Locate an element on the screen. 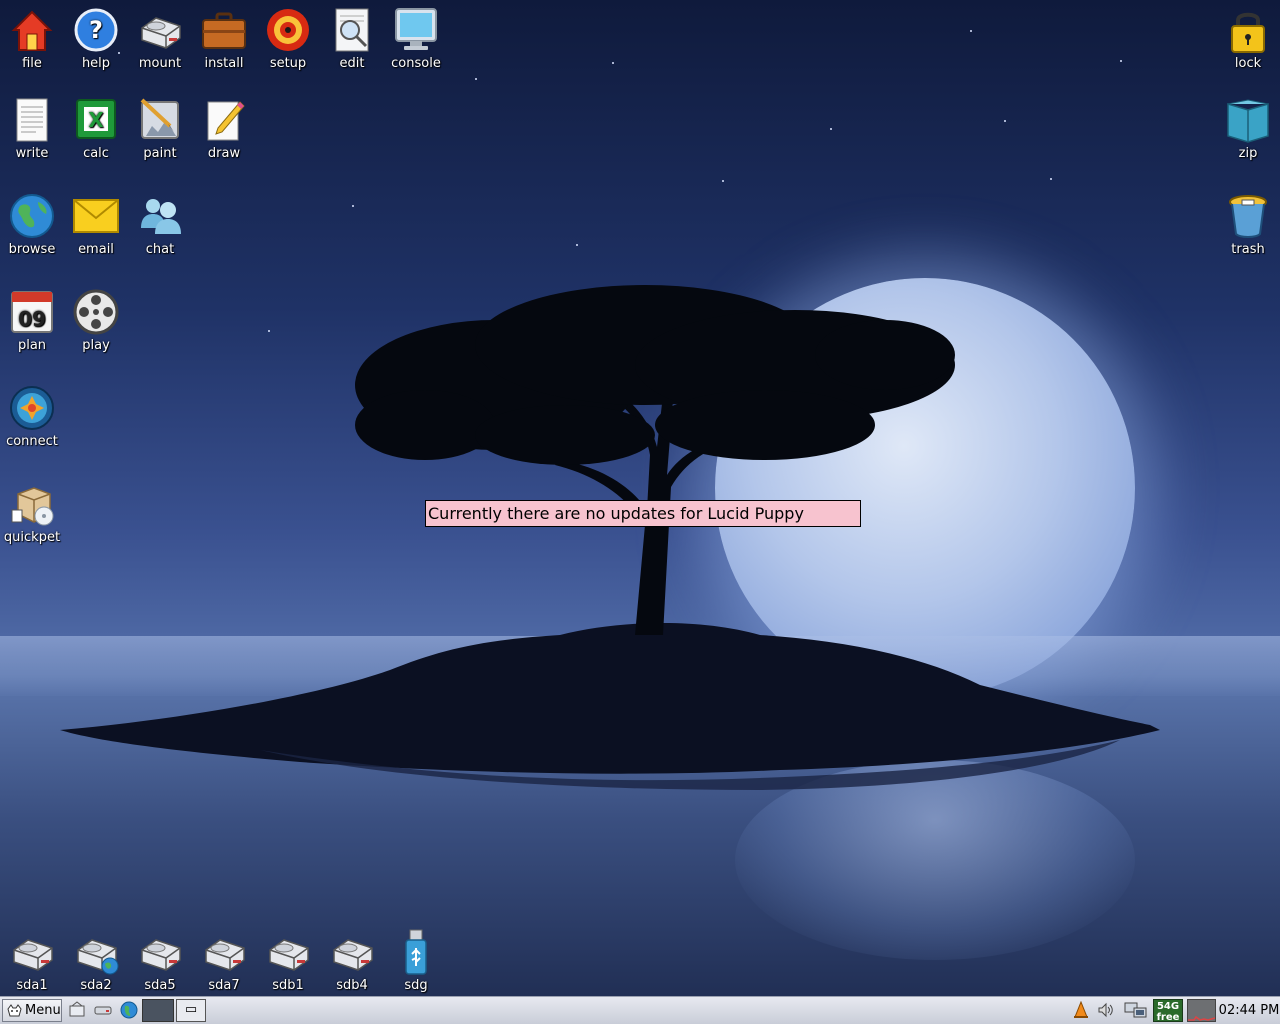 The width and height of the screenshot is (1280, 1027). desktop-icon-email: email is located at coordinates (96, 224).